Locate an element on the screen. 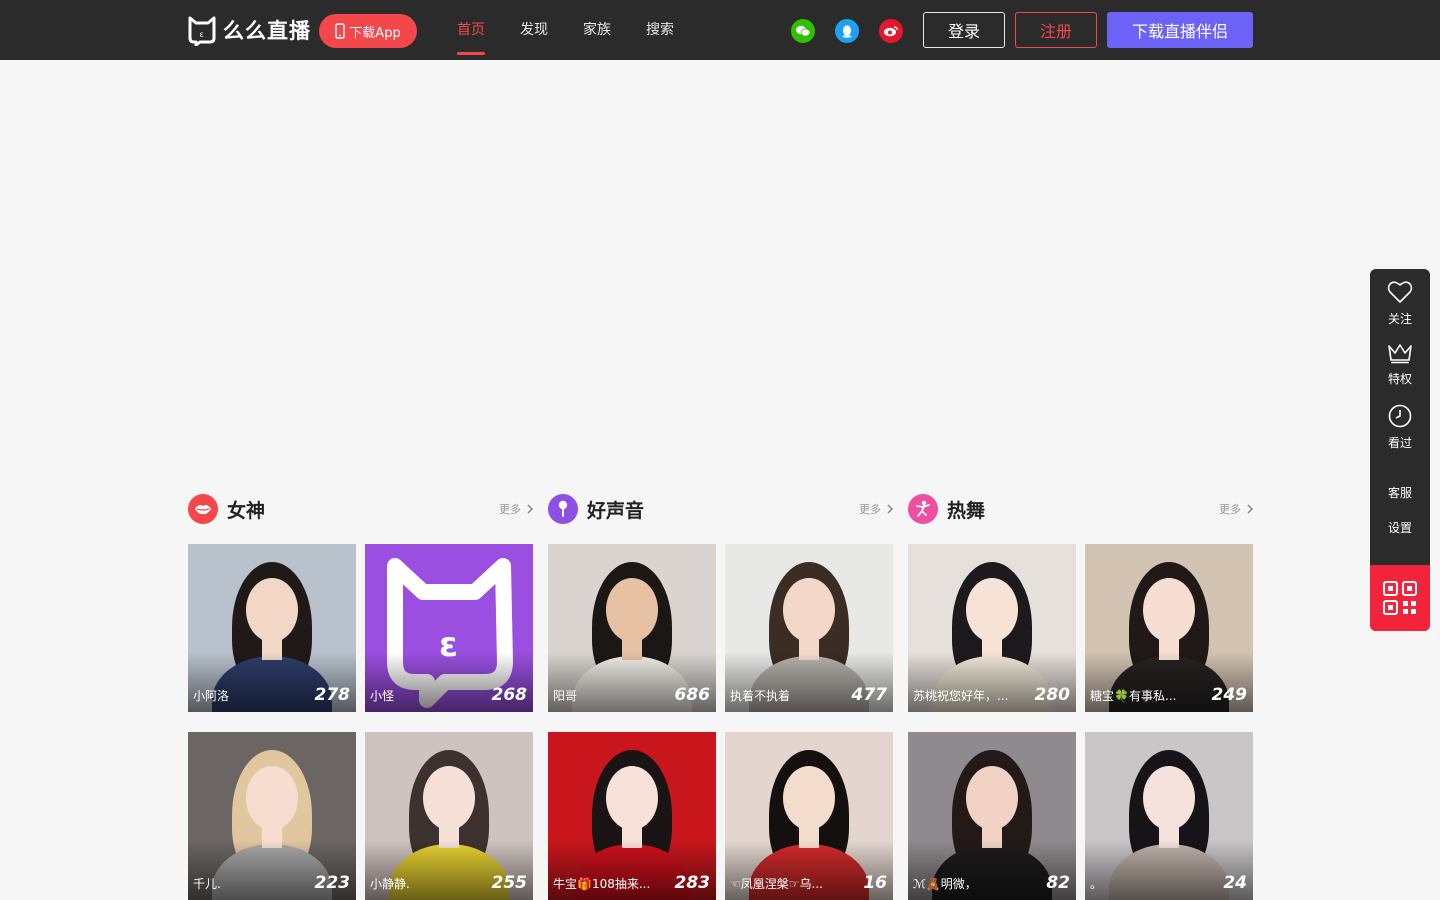 The width and height of the screenshot is (1440, 900). section-header: 女神 更多 is located at coordinates (360, 509).